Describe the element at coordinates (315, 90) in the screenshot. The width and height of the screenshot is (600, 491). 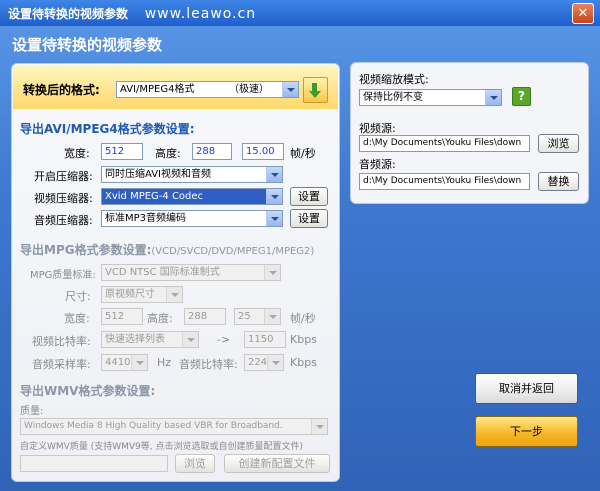
I see `download-folder-icon` at that location.